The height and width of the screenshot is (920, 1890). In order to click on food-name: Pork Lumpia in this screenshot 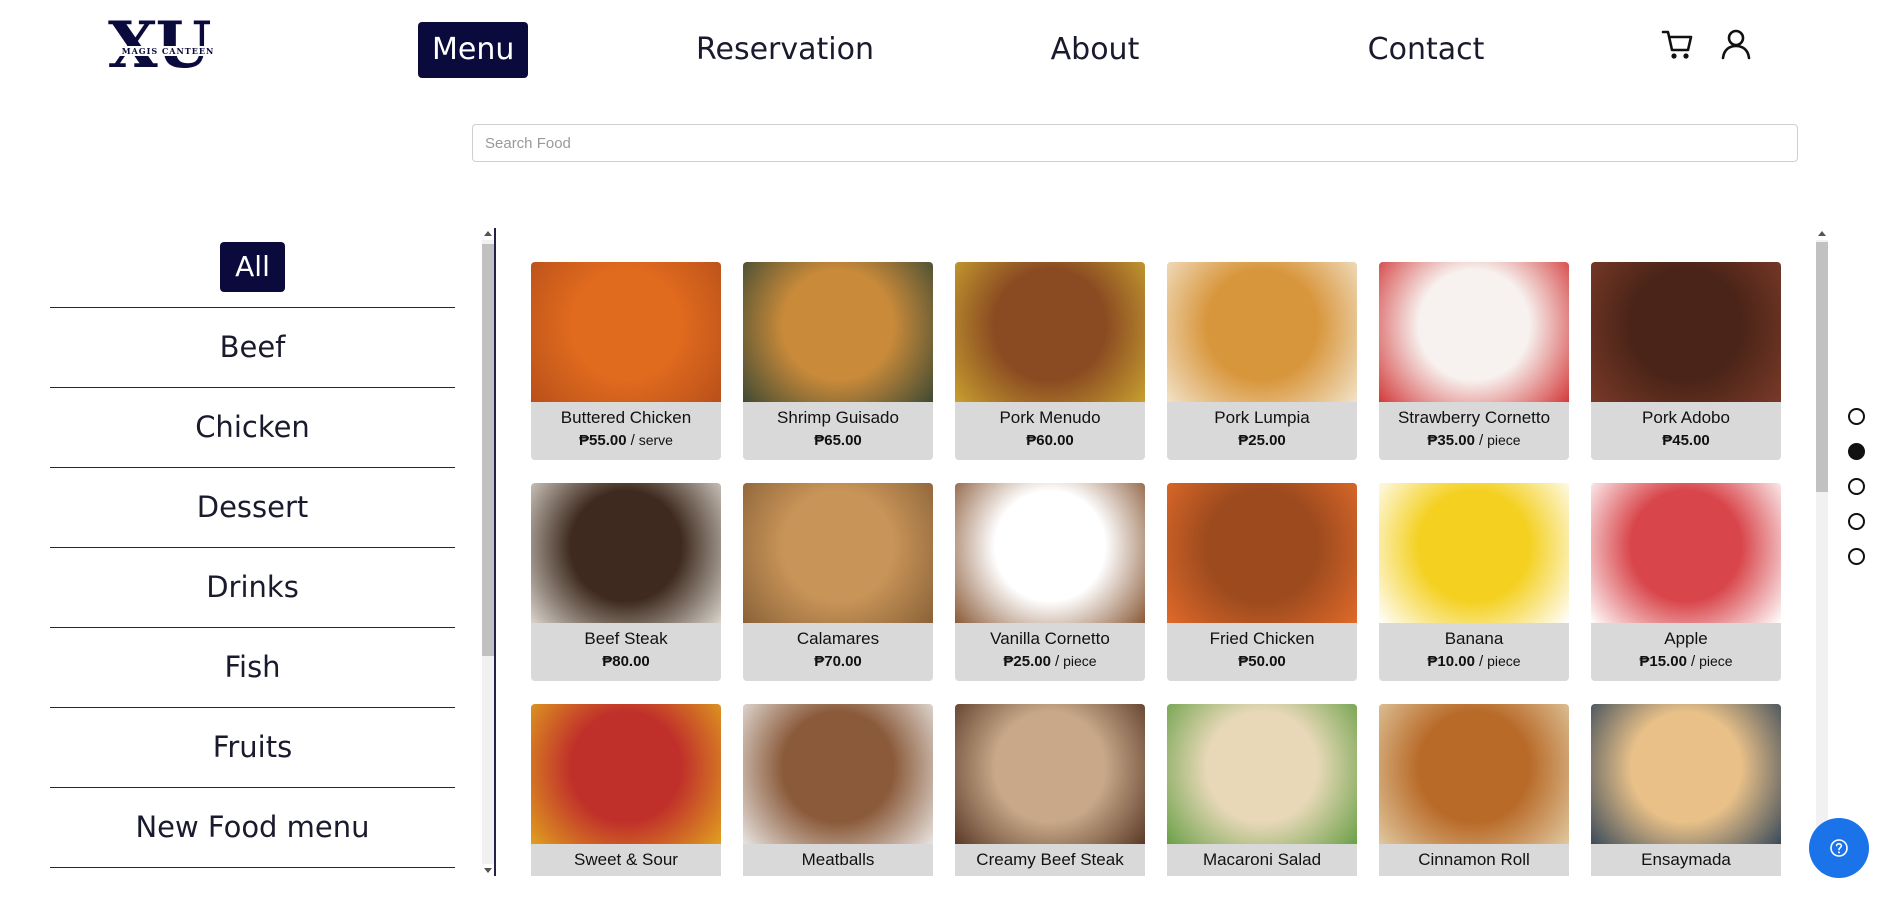, I will do `click(1262, 417)`.